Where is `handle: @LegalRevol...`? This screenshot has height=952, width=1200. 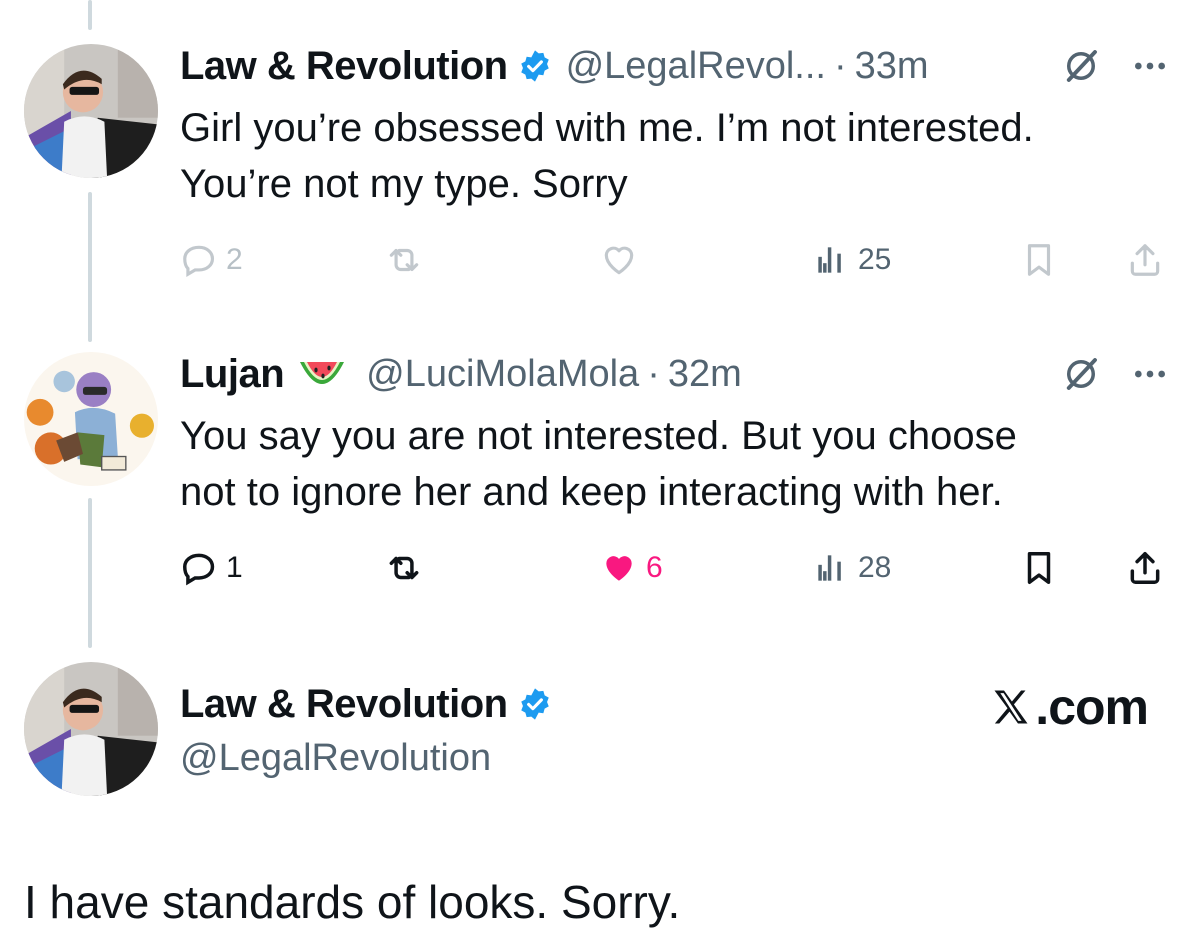
handle: @LegalRevol... is located at coordinates (696, 66).